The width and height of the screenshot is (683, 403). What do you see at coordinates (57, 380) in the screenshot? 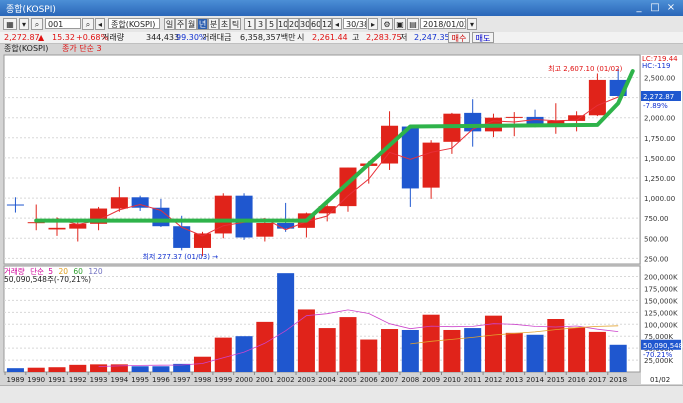
I see `x-tick-label: 1991` at bounding box center [57, 380].